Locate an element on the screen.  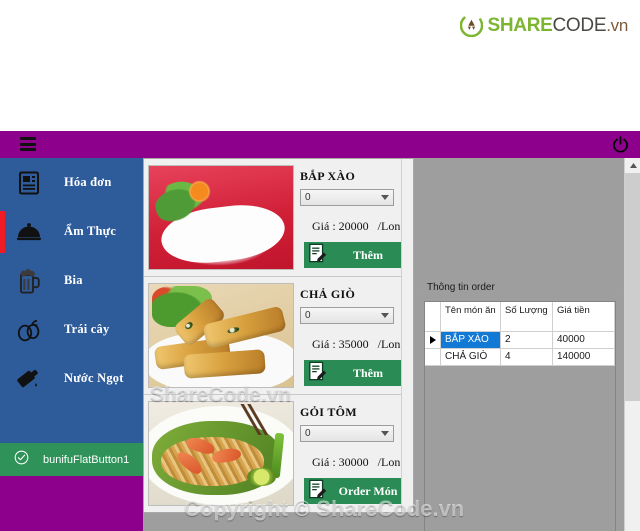
sidebar-bottom-filler is located at coordinates (71, 503).